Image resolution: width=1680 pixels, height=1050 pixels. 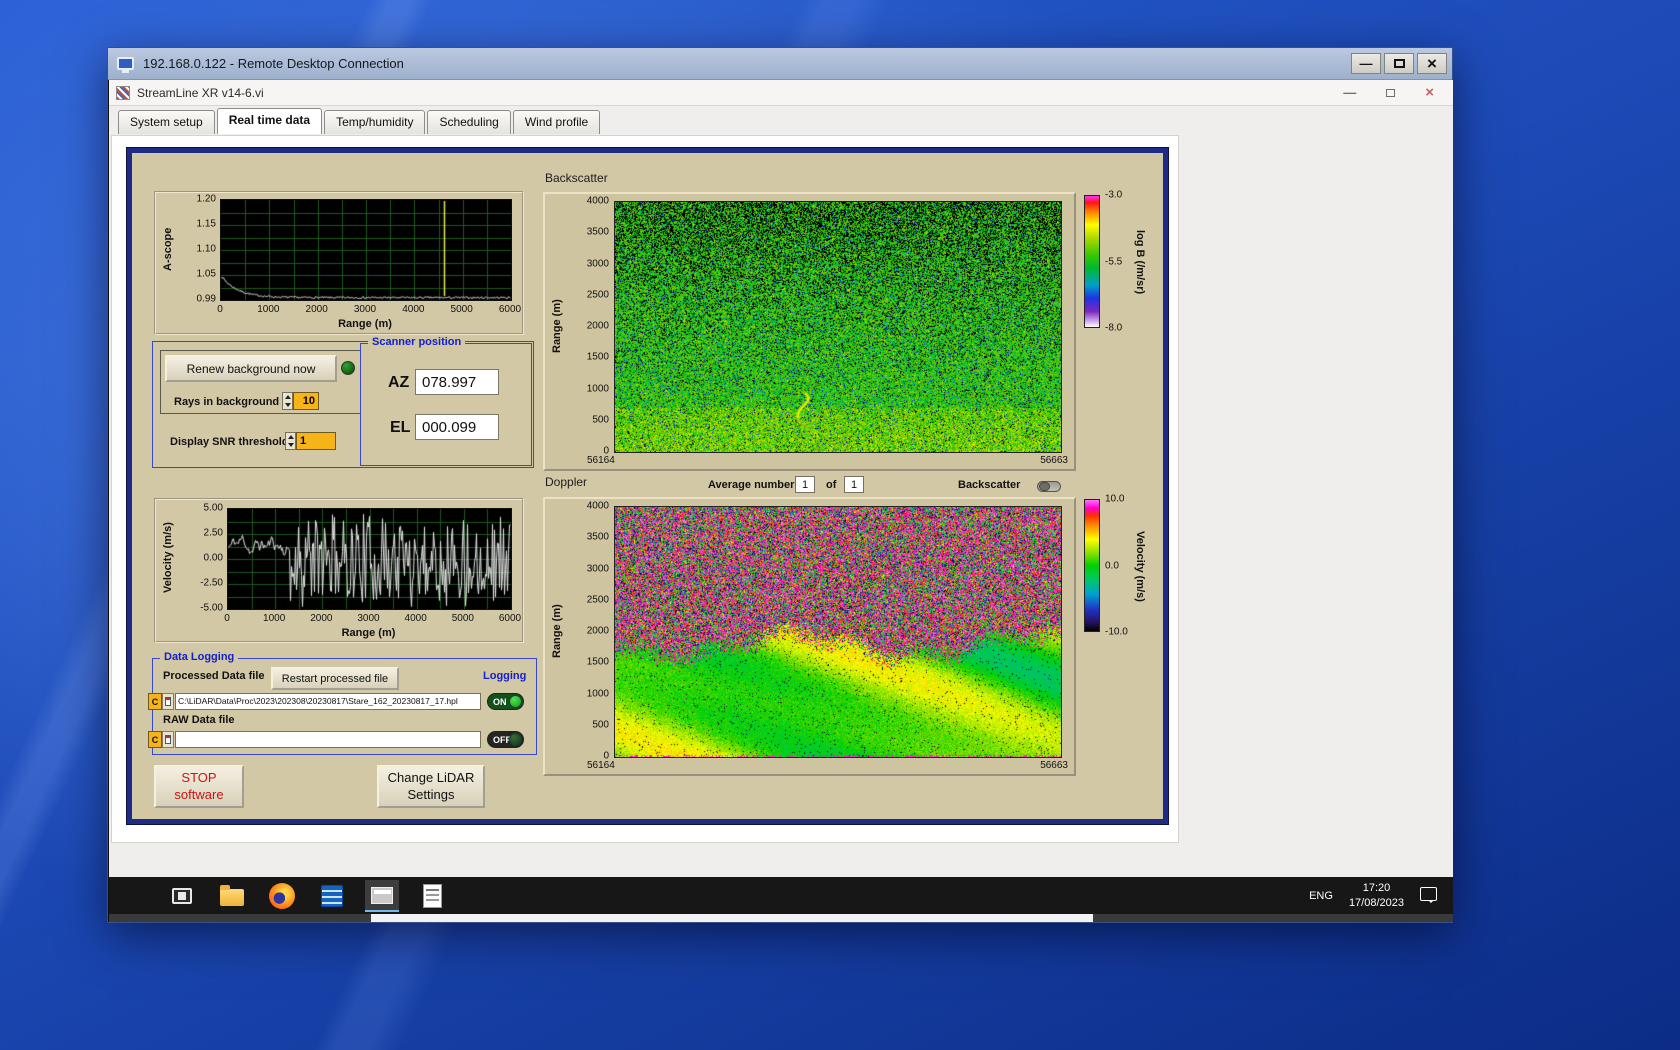 What do you see at coordinates (461, 309) in the screenshot?
I see `tick-label: 5000` at bounding box center [461, 309].